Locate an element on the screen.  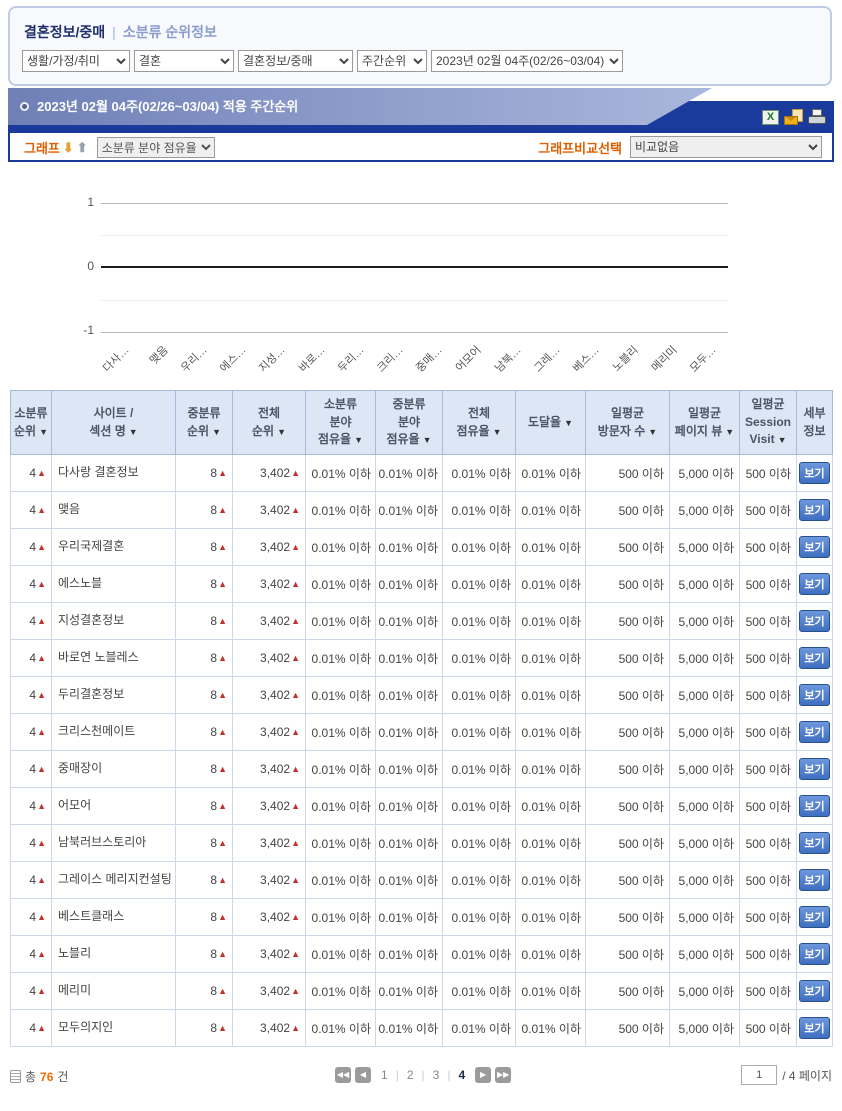
column-header-7: 도달율 ▼ is located at coordinates (550, 422).